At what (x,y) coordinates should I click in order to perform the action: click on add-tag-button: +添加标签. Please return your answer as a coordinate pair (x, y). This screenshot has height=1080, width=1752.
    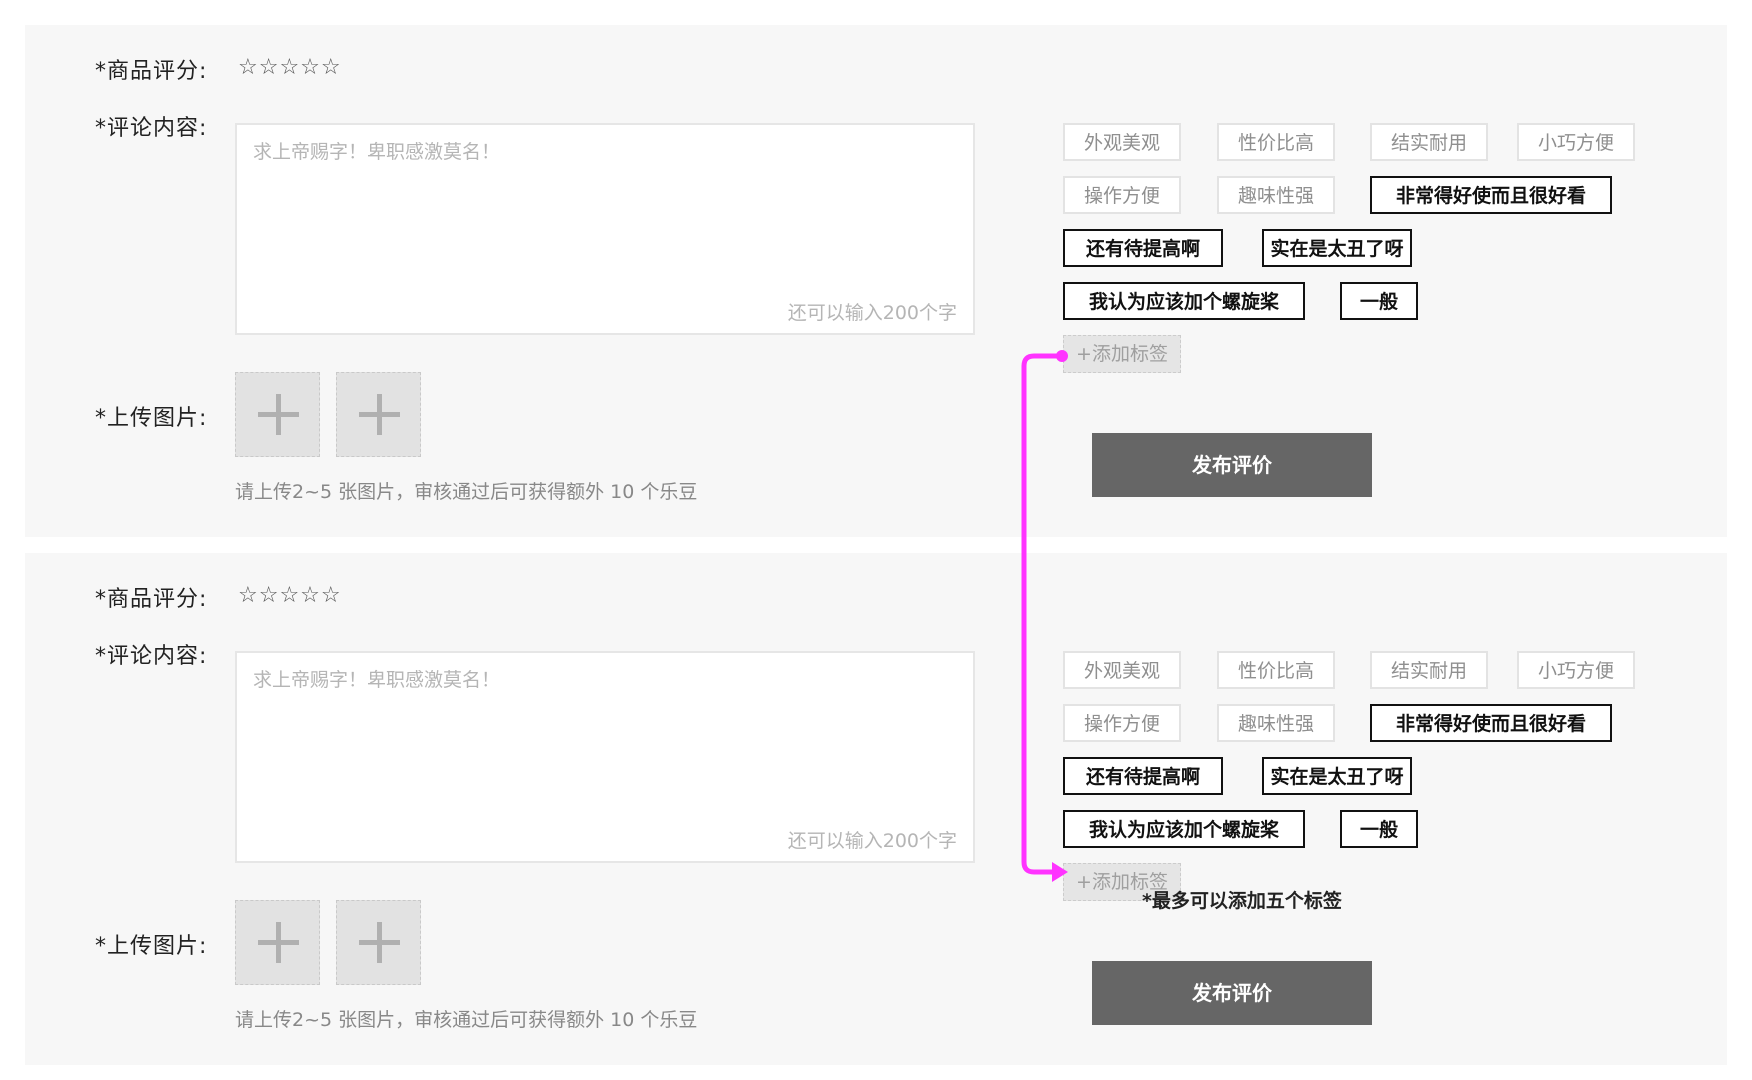
    Looking at the image, I should click on (1122, 354).